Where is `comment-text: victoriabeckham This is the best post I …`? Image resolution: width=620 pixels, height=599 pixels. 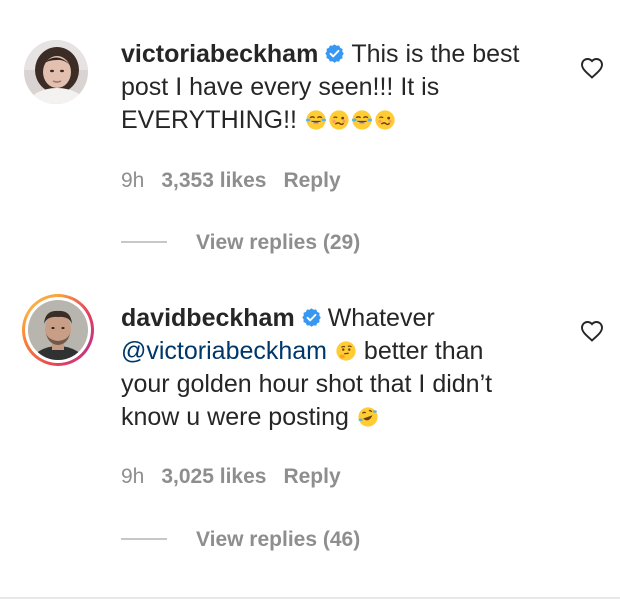 comment-text: victoriabeckham This is the best post I … is located at coordinates (326, 87).